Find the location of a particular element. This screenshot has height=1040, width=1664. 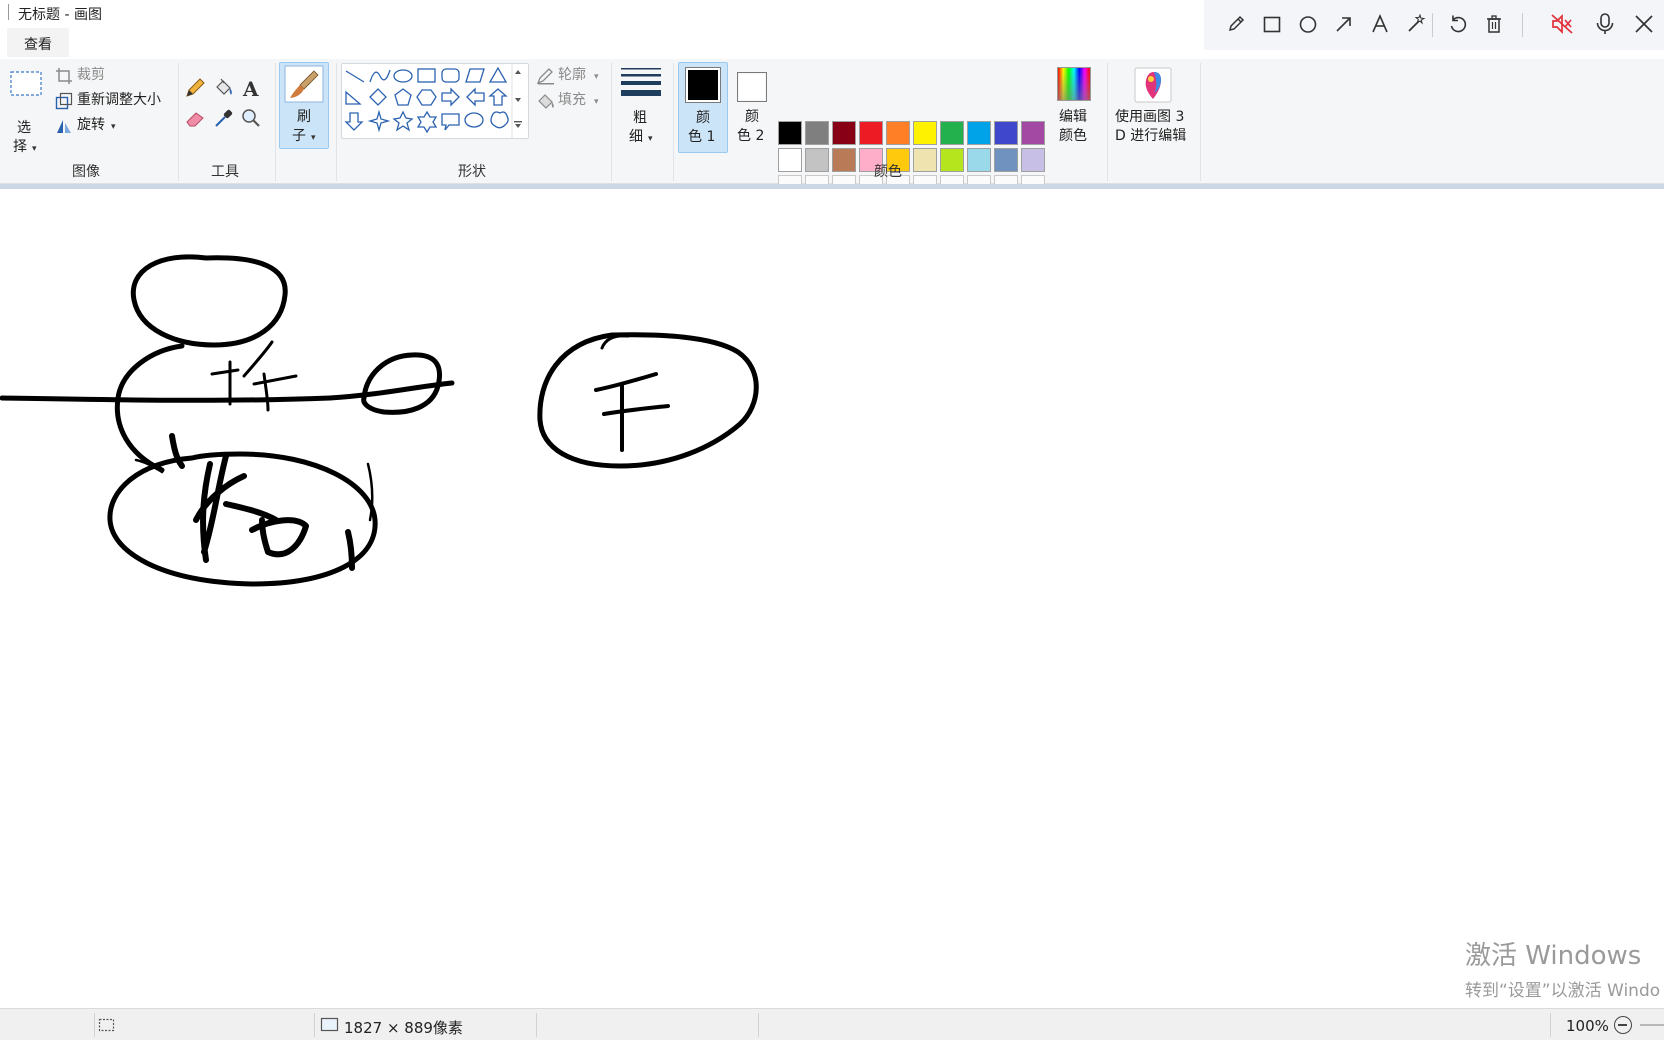

canvas-drawing is located at coordinates (379, 420).